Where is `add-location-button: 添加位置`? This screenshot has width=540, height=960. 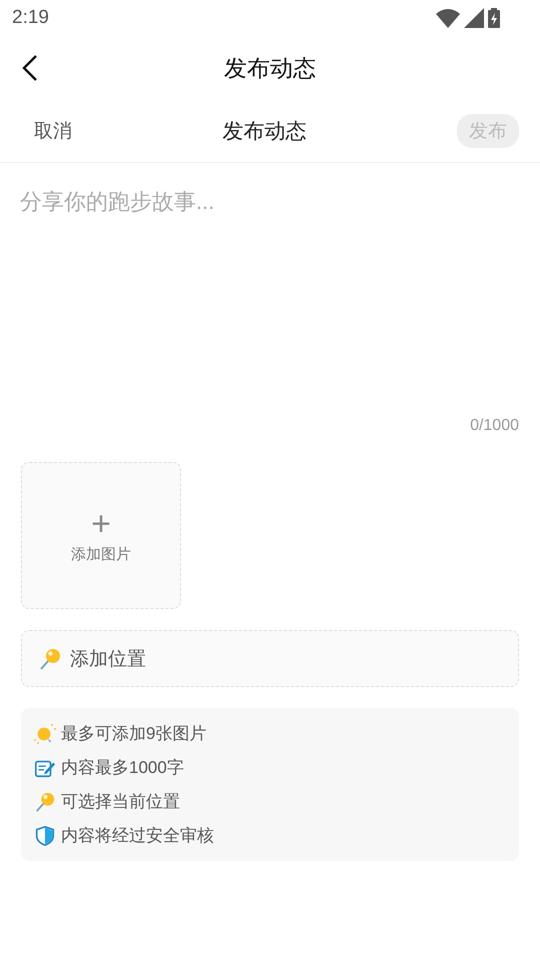 add-location-button: 添加位置 is located at coordinates (270, 658).